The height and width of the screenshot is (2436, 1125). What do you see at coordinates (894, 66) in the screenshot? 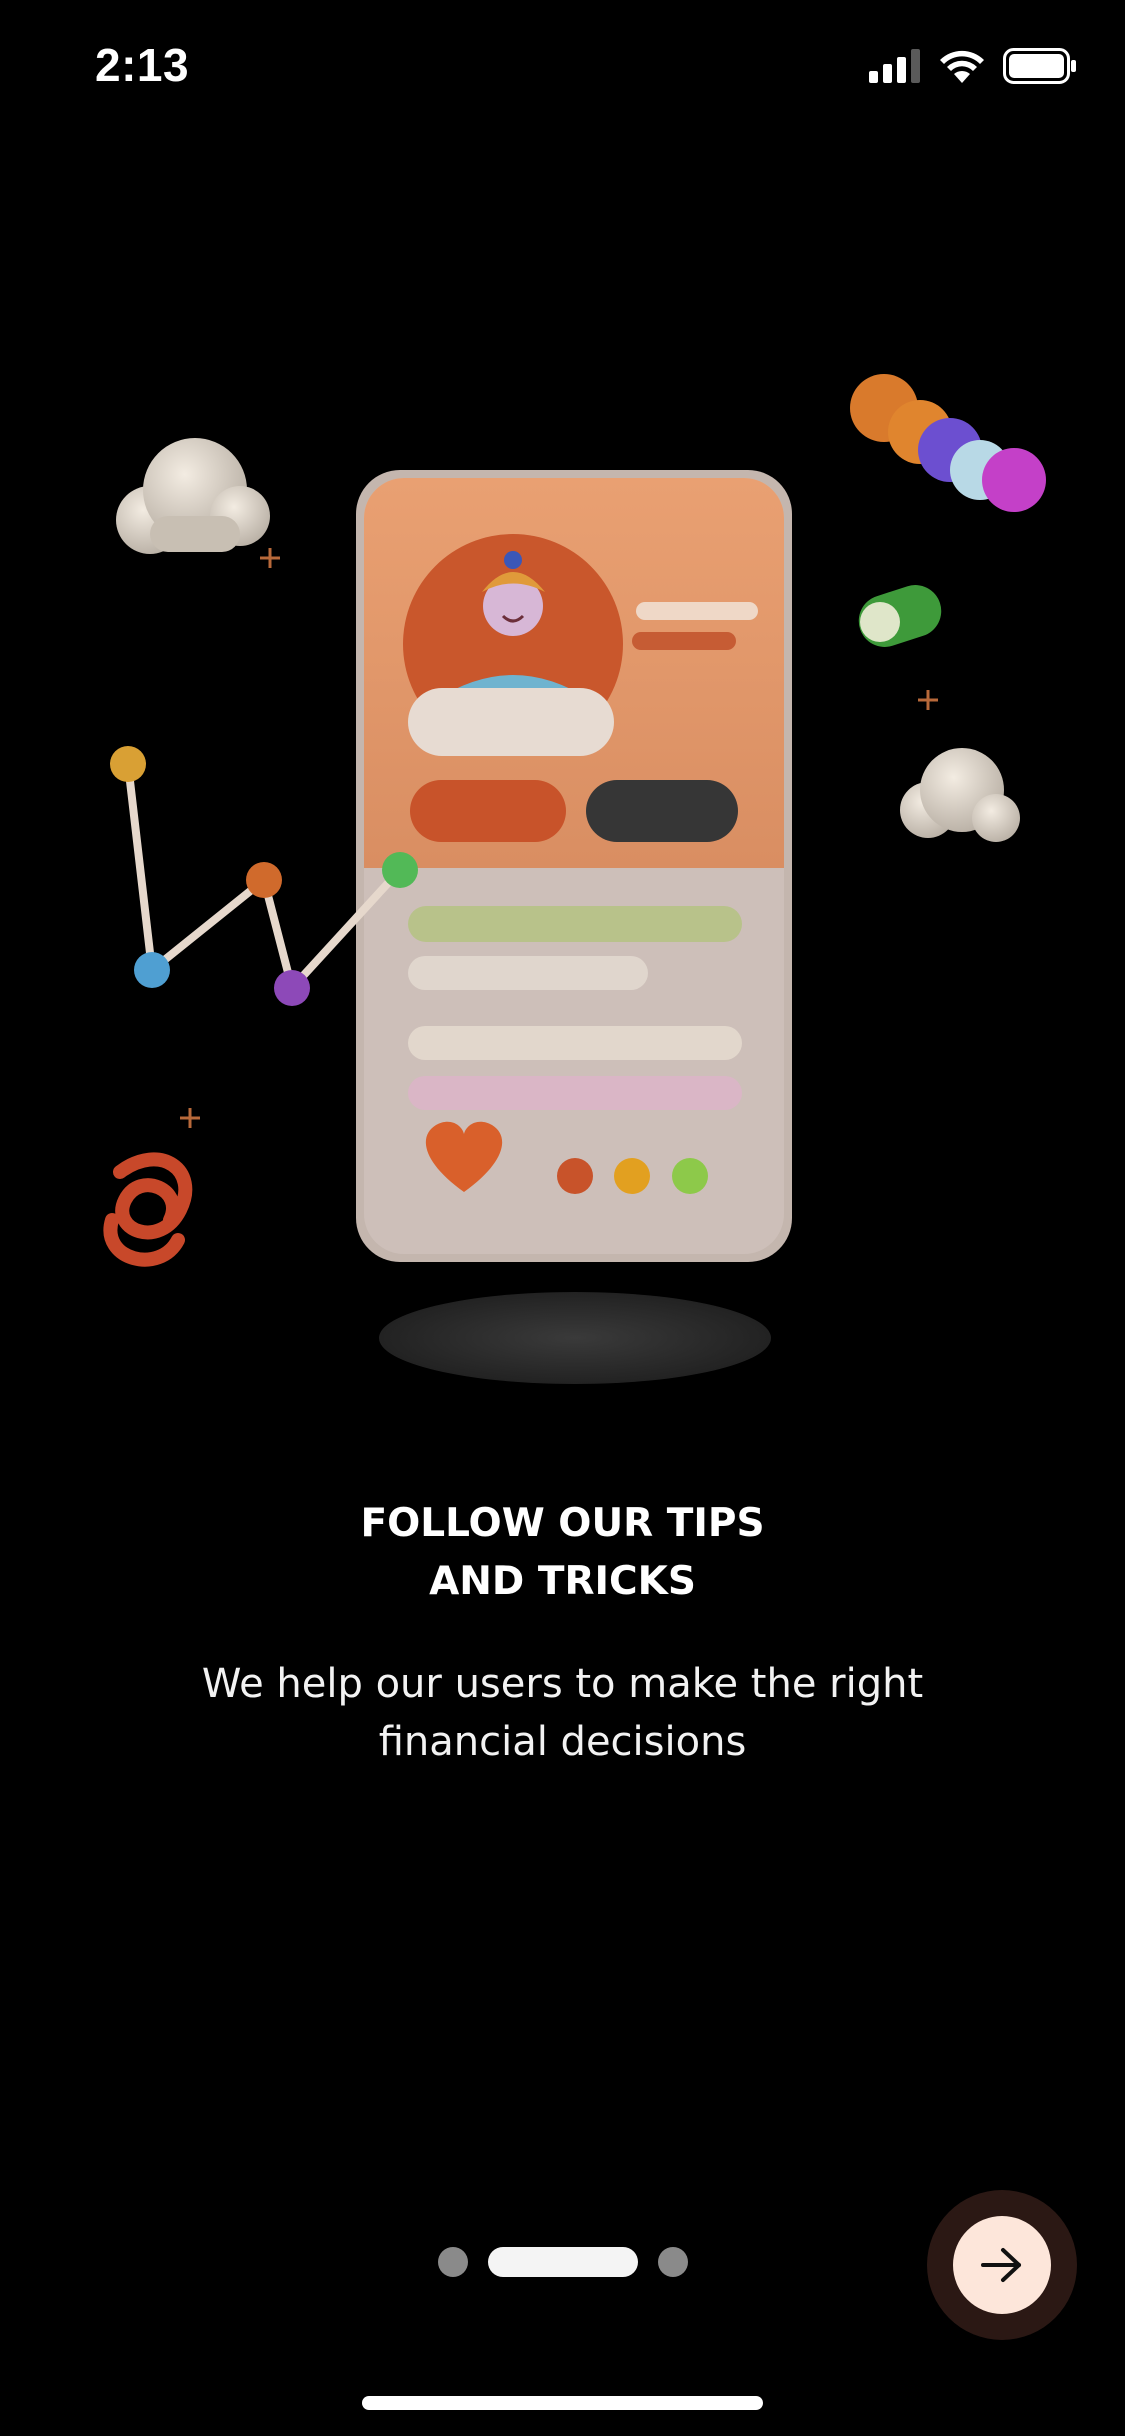
I see `cellular-signal-icon` at bounding box center [894, 66].